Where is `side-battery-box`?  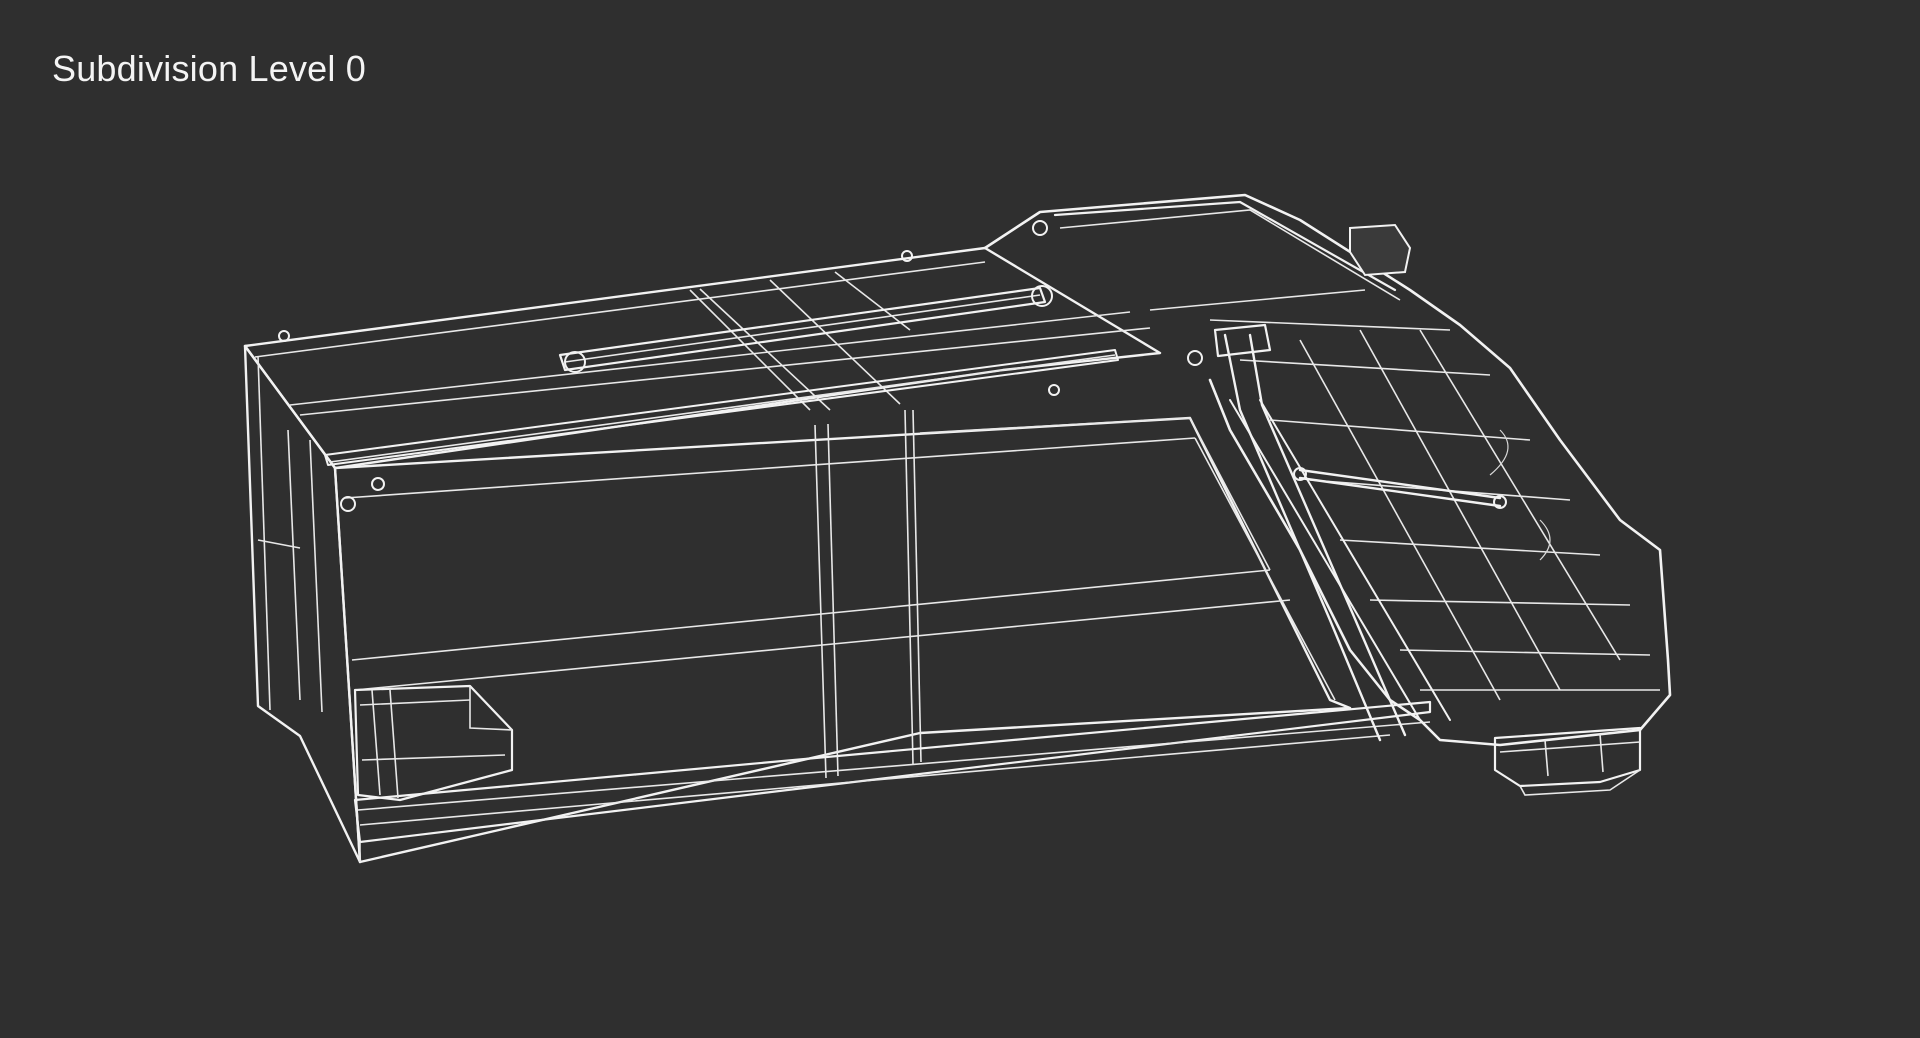 side-battery-box is located at coordinates (433, 743).